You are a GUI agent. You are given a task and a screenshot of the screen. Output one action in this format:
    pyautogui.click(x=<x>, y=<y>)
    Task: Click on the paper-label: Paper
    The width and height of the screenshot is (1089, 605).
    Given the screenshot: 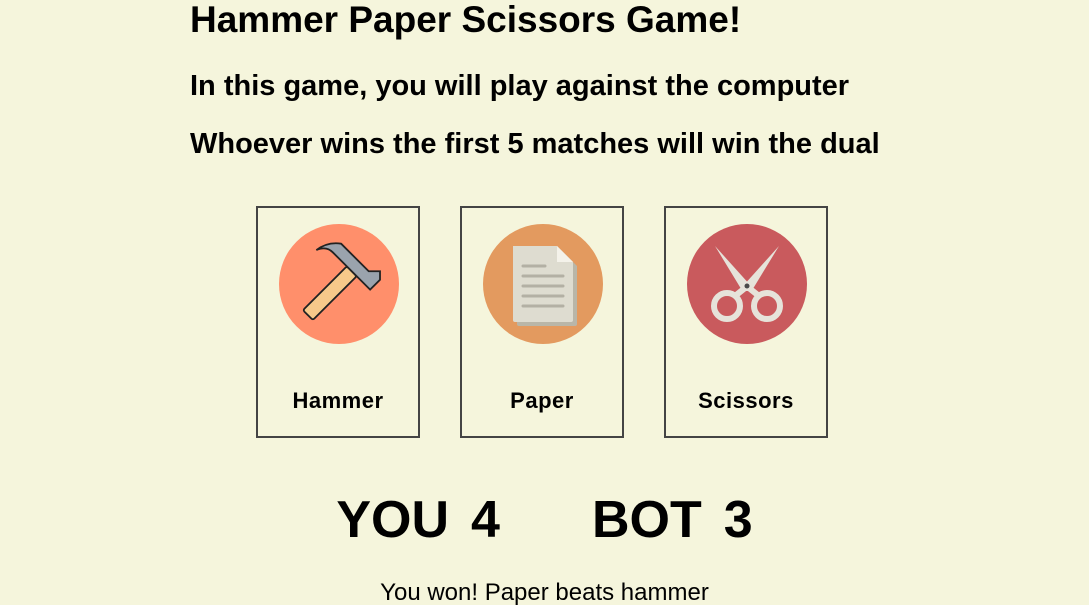 What is the action you would take?
    pyautogui.click(x=542, y=400)
    